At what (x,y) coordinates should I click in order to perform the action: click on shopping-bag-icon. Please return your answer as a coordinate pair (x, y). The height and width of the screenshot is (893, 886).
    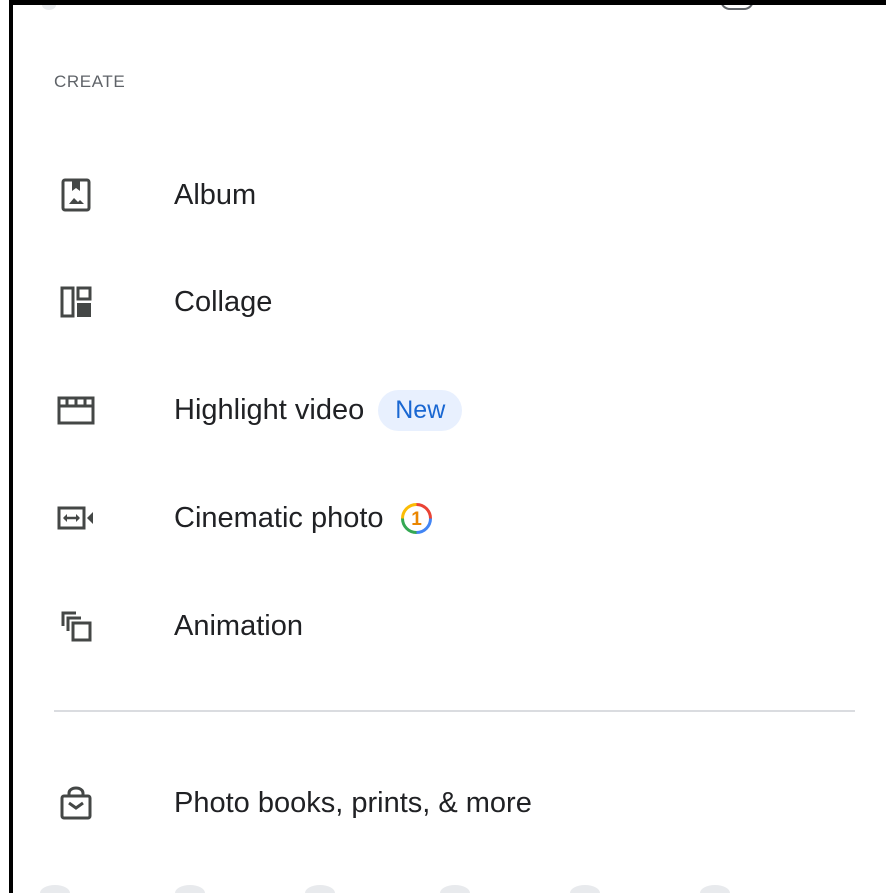
    Looking at the image, I should click on (76, 803).